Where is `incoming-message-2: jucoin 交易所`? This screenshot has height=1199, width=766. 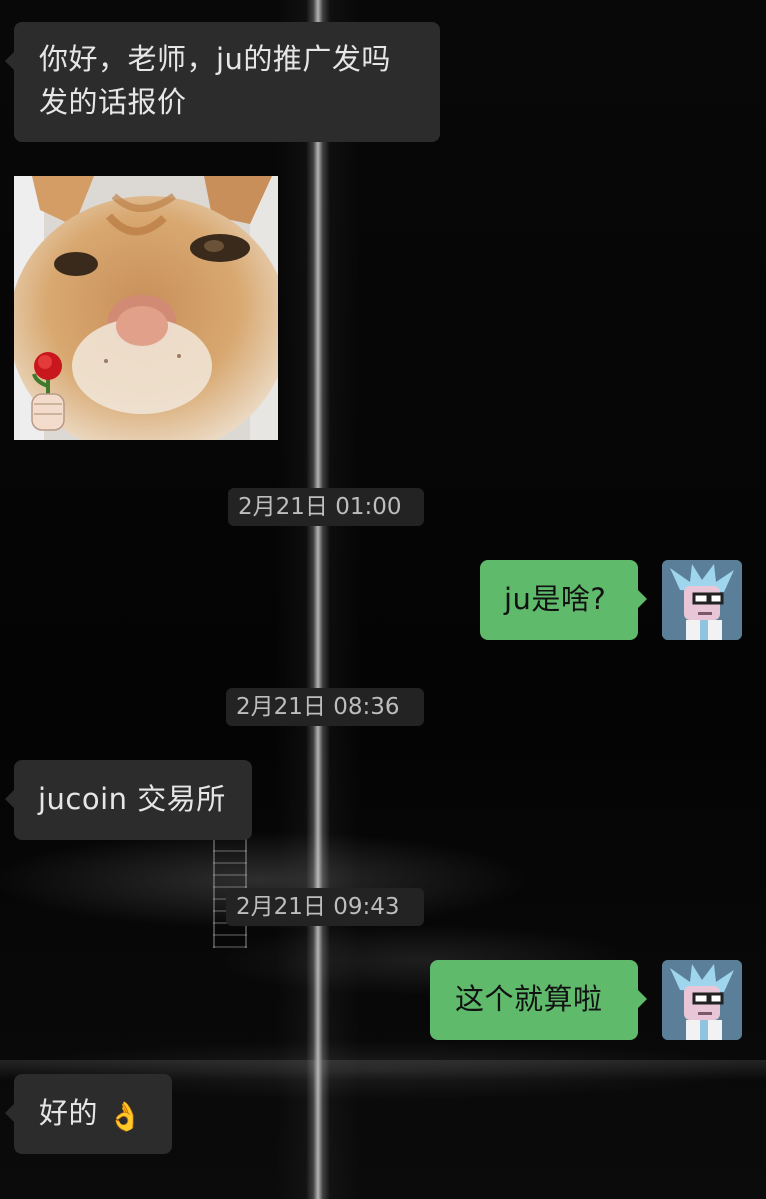
incoming-message-2: jucoin 交易所 is located at coordinates (128, 800).